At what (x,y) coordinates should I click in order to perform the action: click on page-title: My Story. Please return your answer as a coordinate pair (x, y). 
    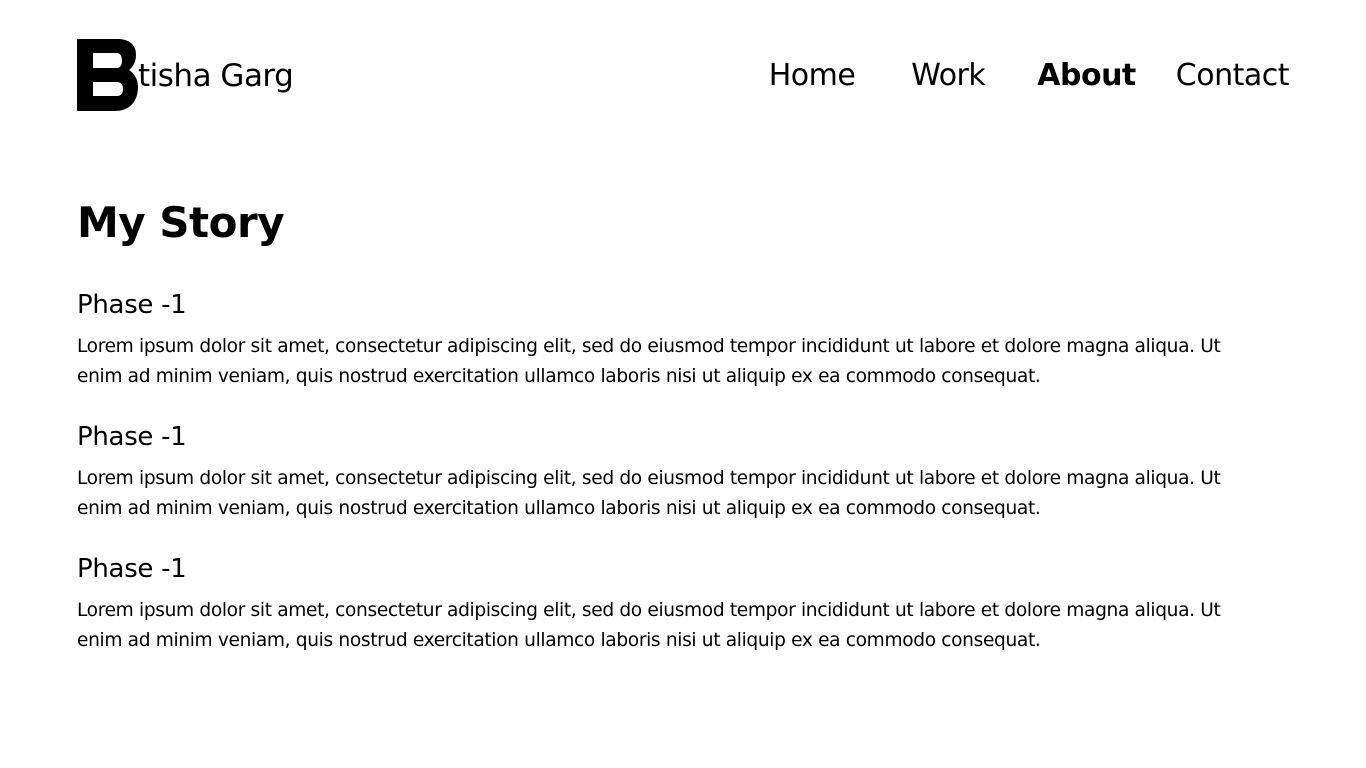
    Looking at the image, I should click on (181, 222).